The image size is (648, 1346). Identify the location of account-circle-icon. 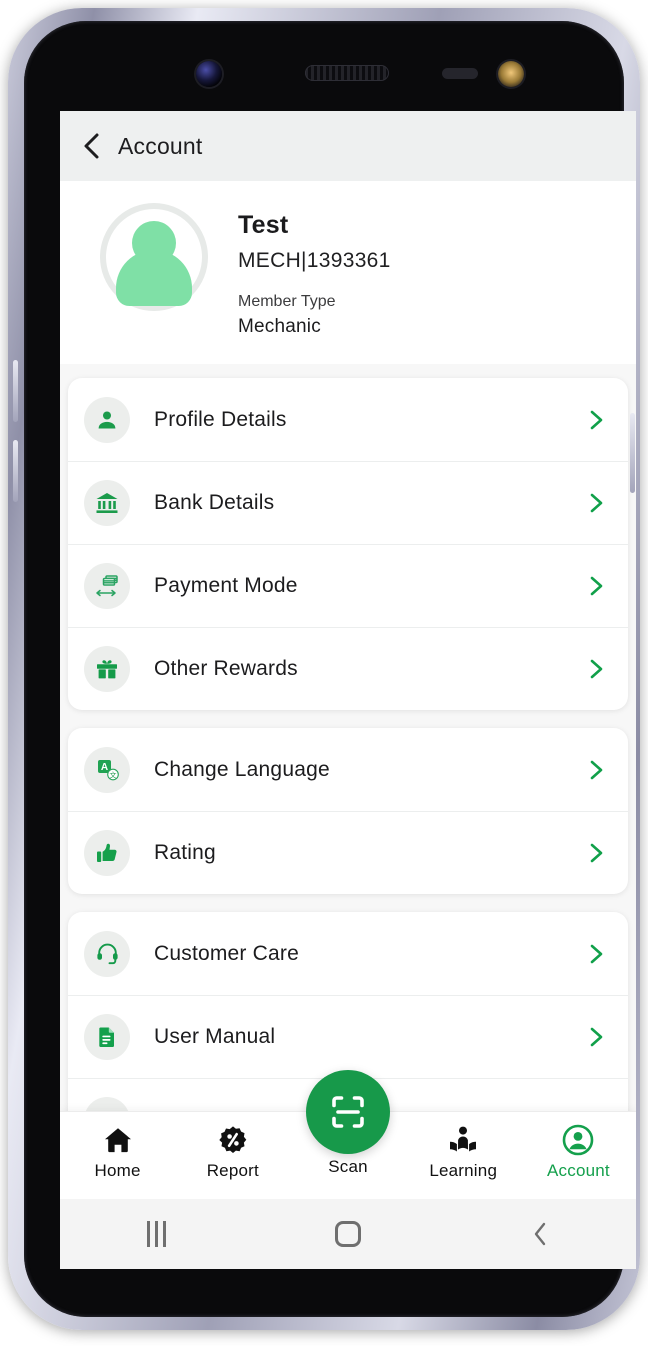
(578, 1140).